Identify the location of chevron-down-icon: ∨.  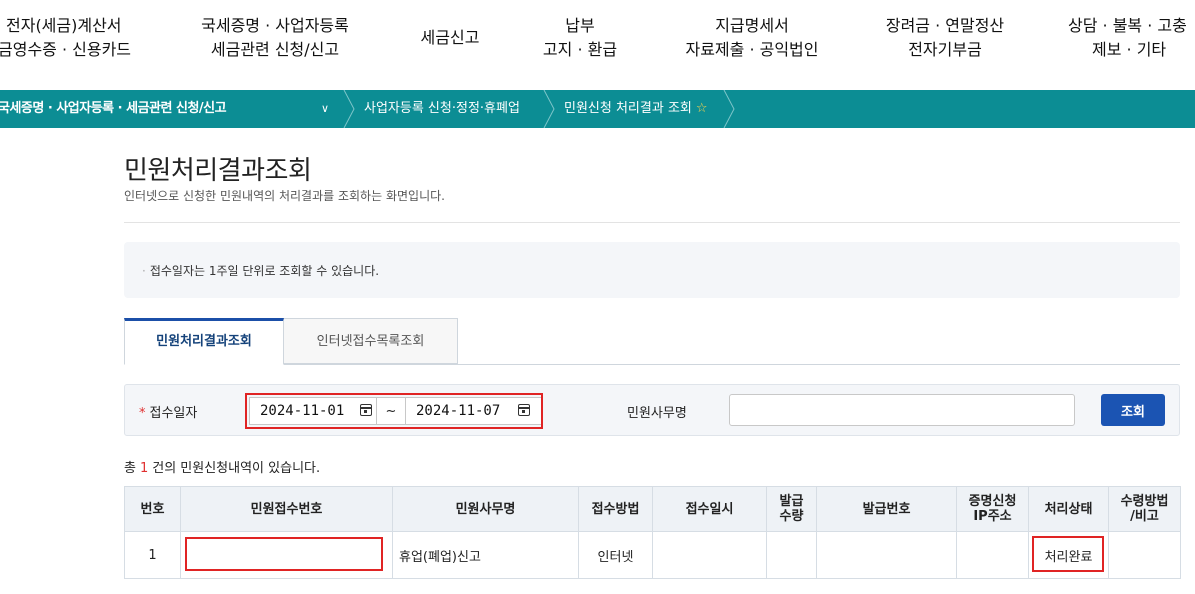
(325, 109).